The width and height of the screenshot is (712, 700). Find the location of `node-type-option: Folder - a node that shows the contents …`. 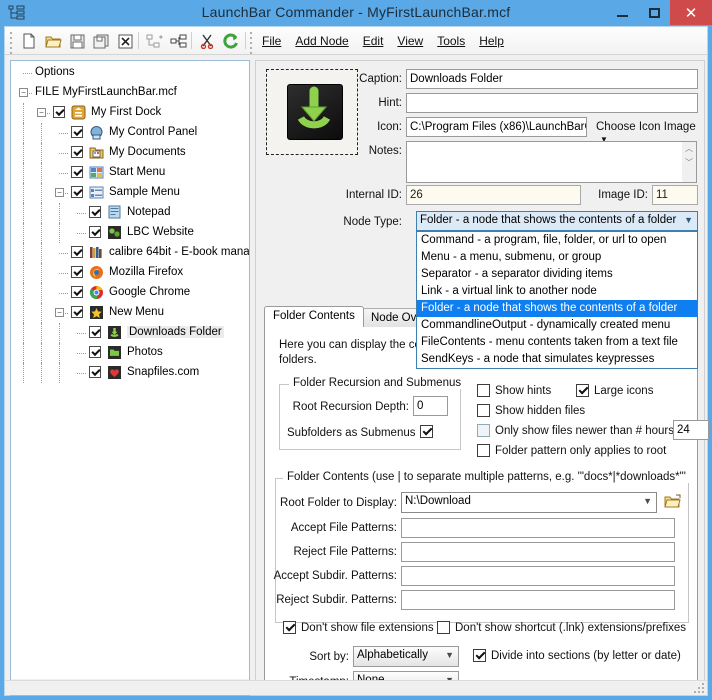

node-type-option: Folder - a node that shows the contents … is located at coordinates (557, 308).